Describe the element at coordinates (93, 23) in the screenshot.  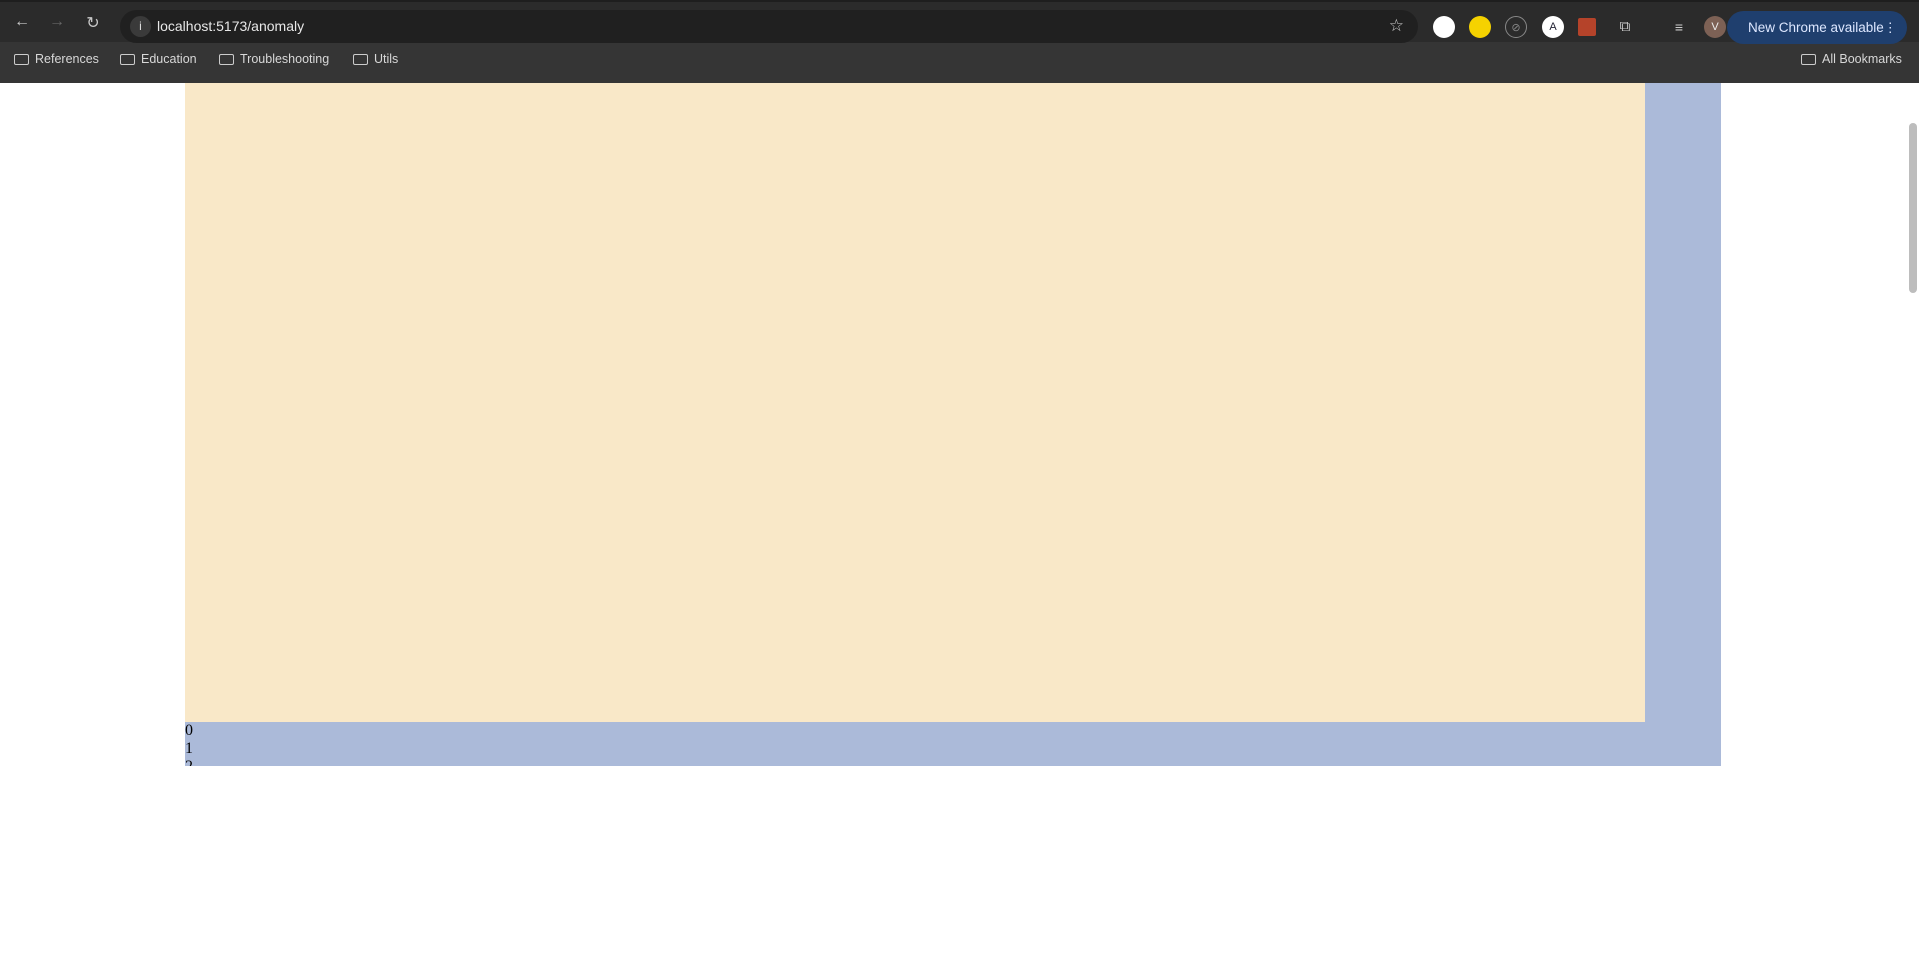
I see `reload-icon: ↻` at that location.